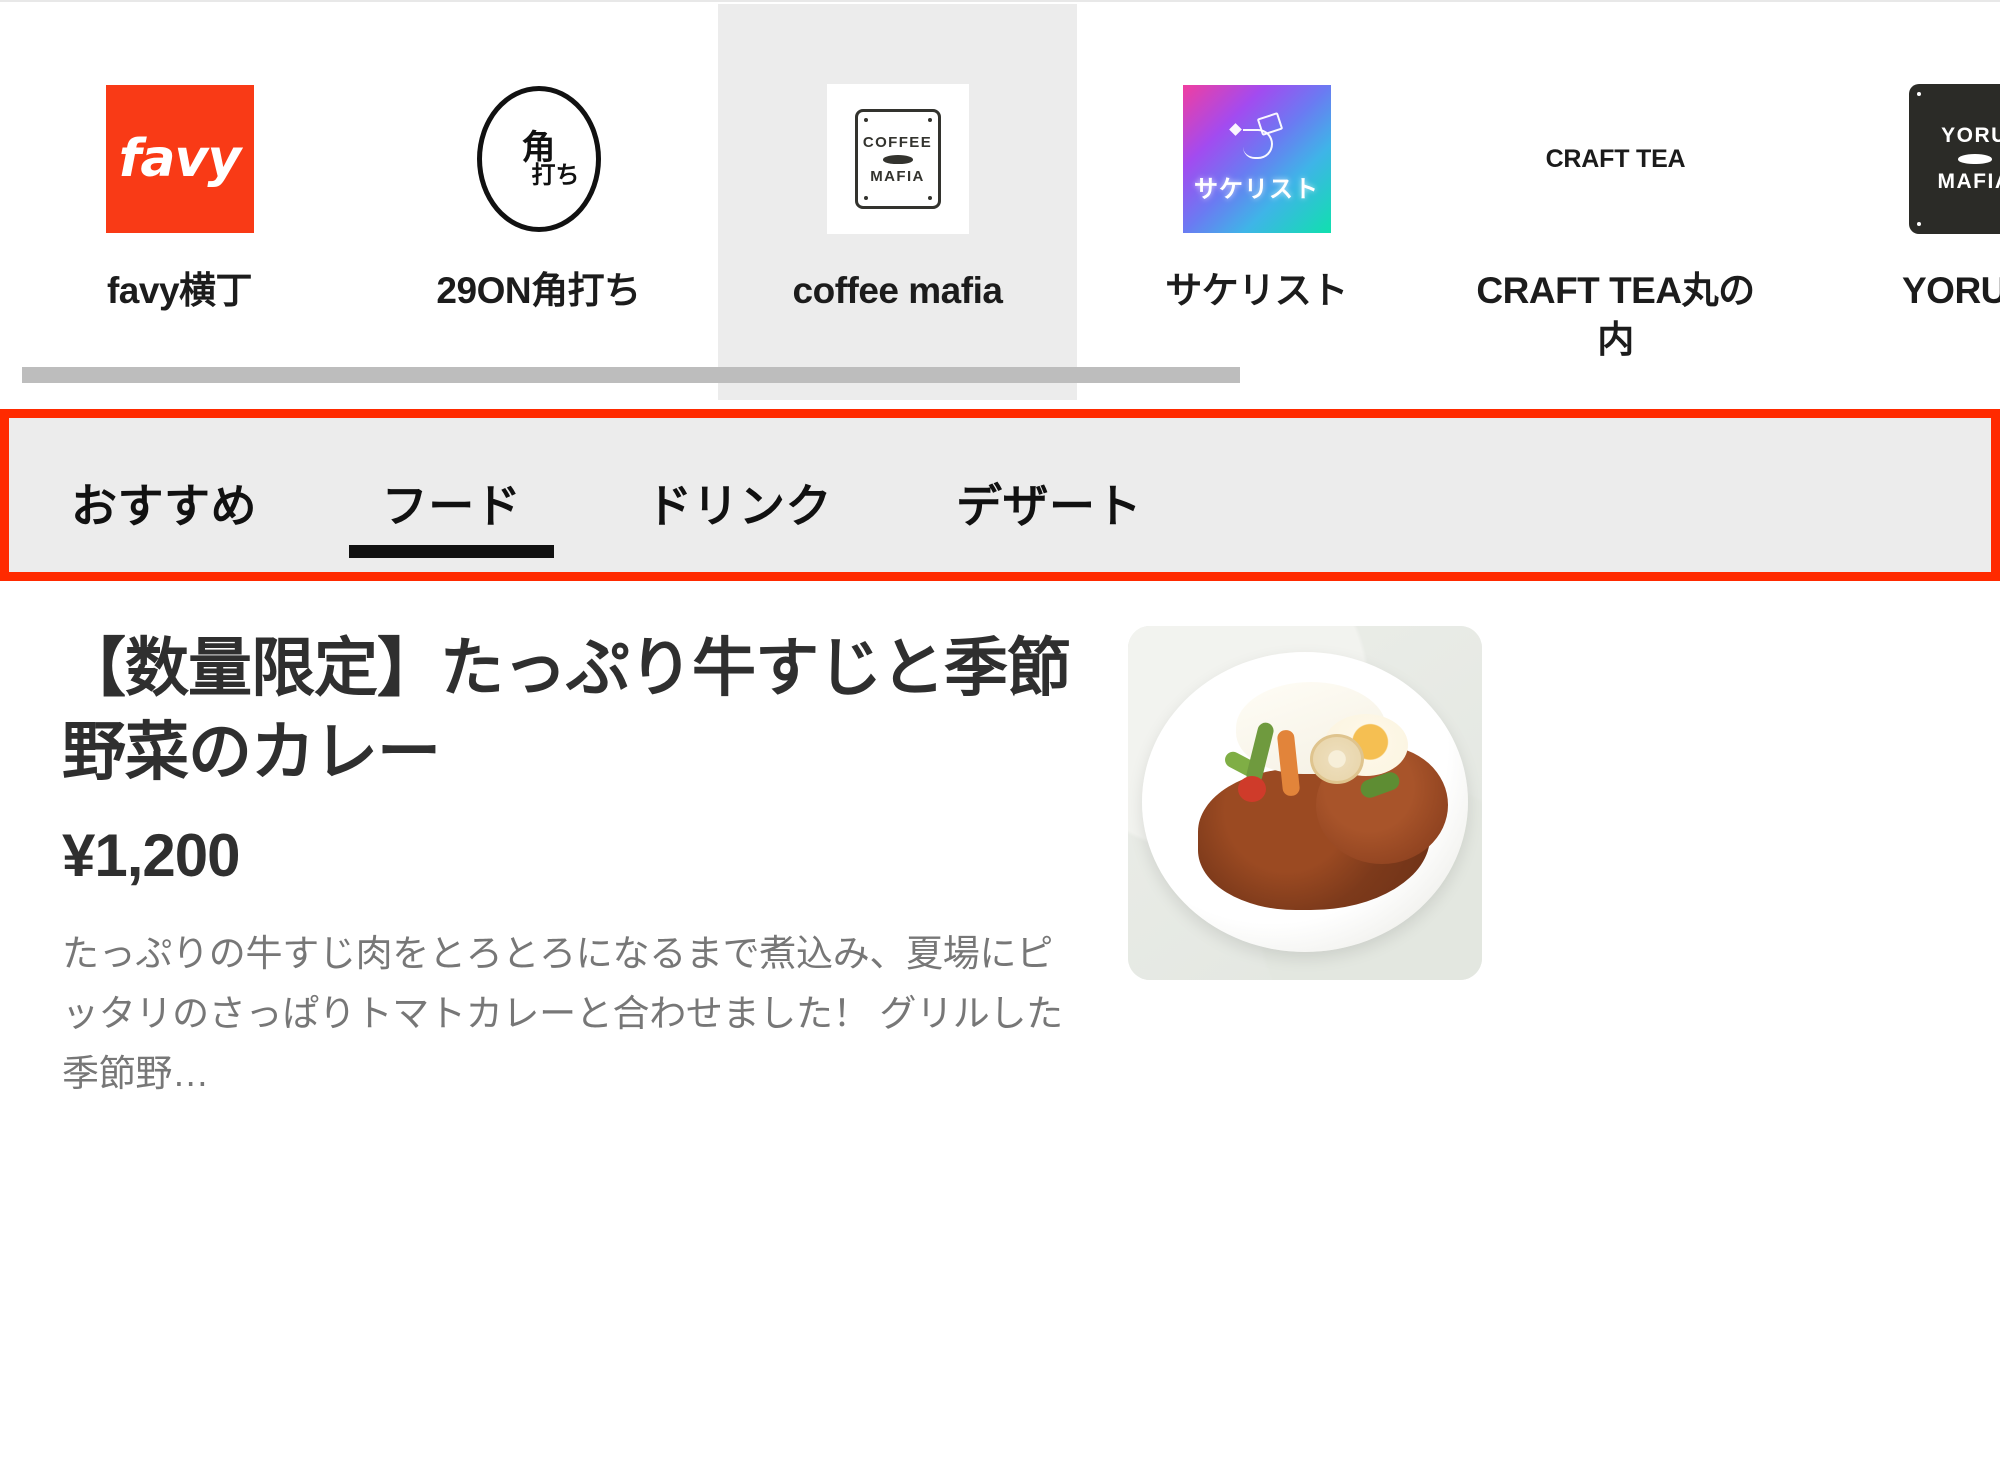 The width and height of the screenshot is (2000, 1481). I want to click on brand-item-yoru-mafia: YORU MAFIA YORU M, so click(1897, 202).